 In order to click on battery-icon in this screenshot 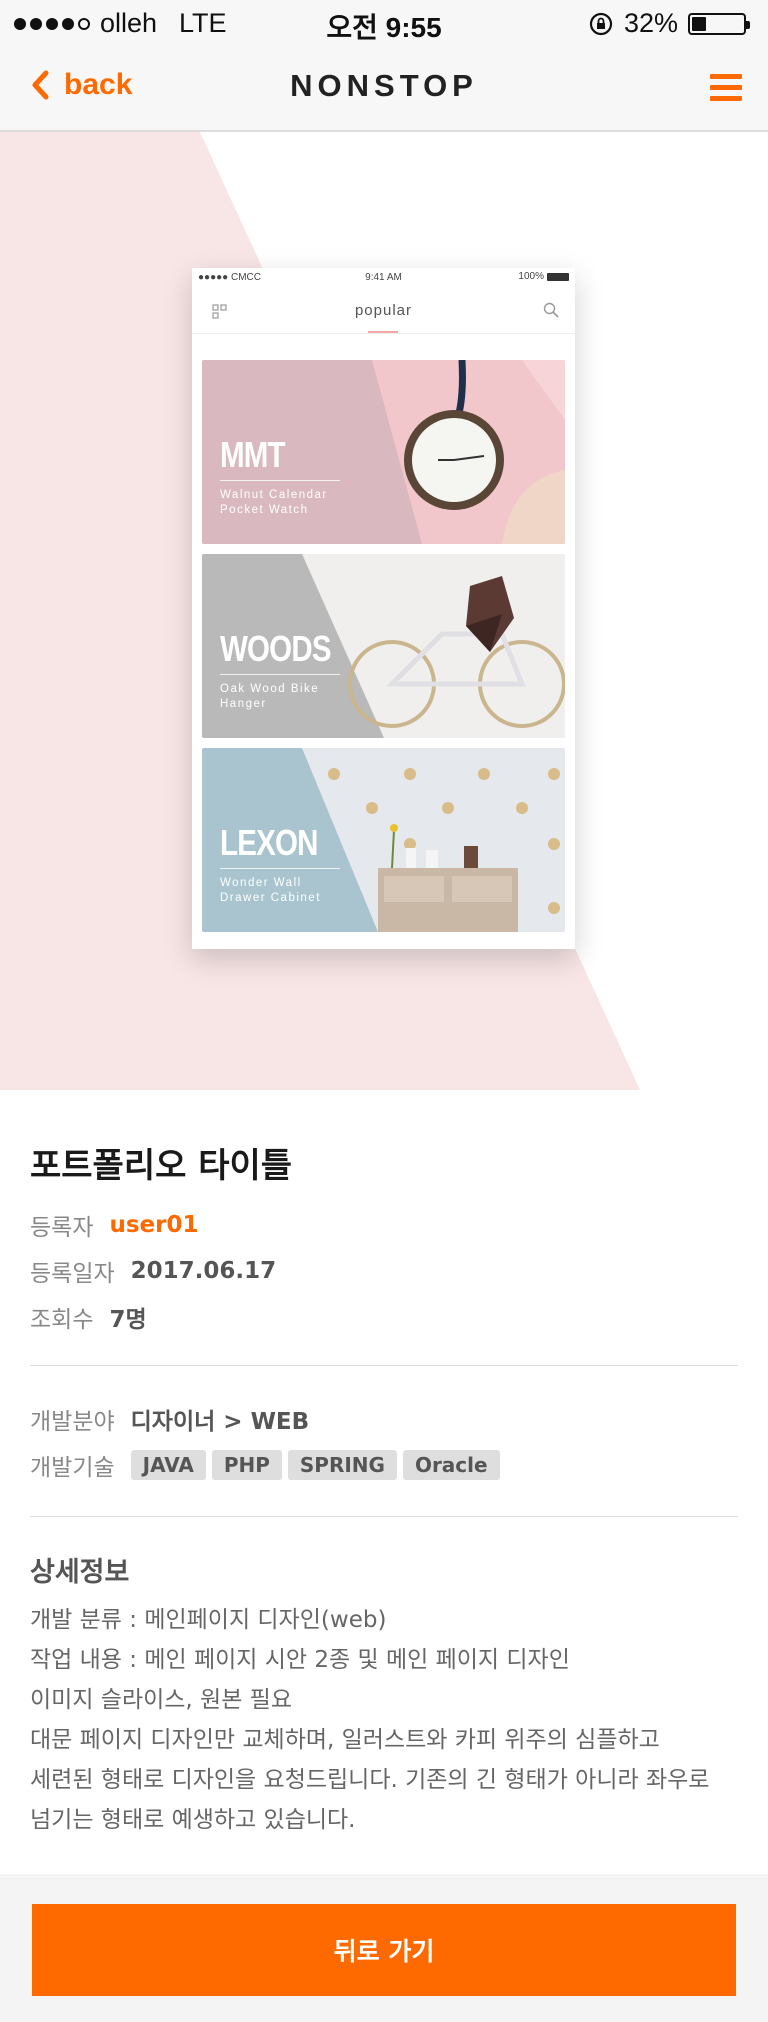, I will do `click(719, 23)`.